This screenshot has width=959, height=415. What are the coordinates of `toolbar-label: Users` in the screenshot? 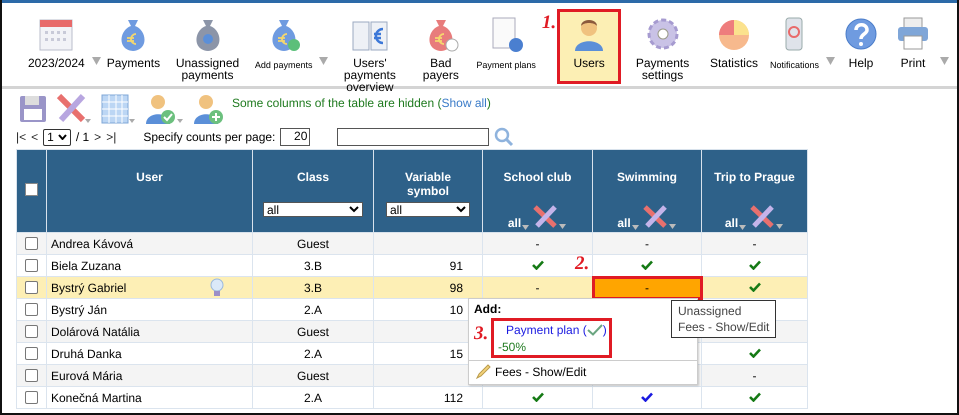 It's located at (589, 63).